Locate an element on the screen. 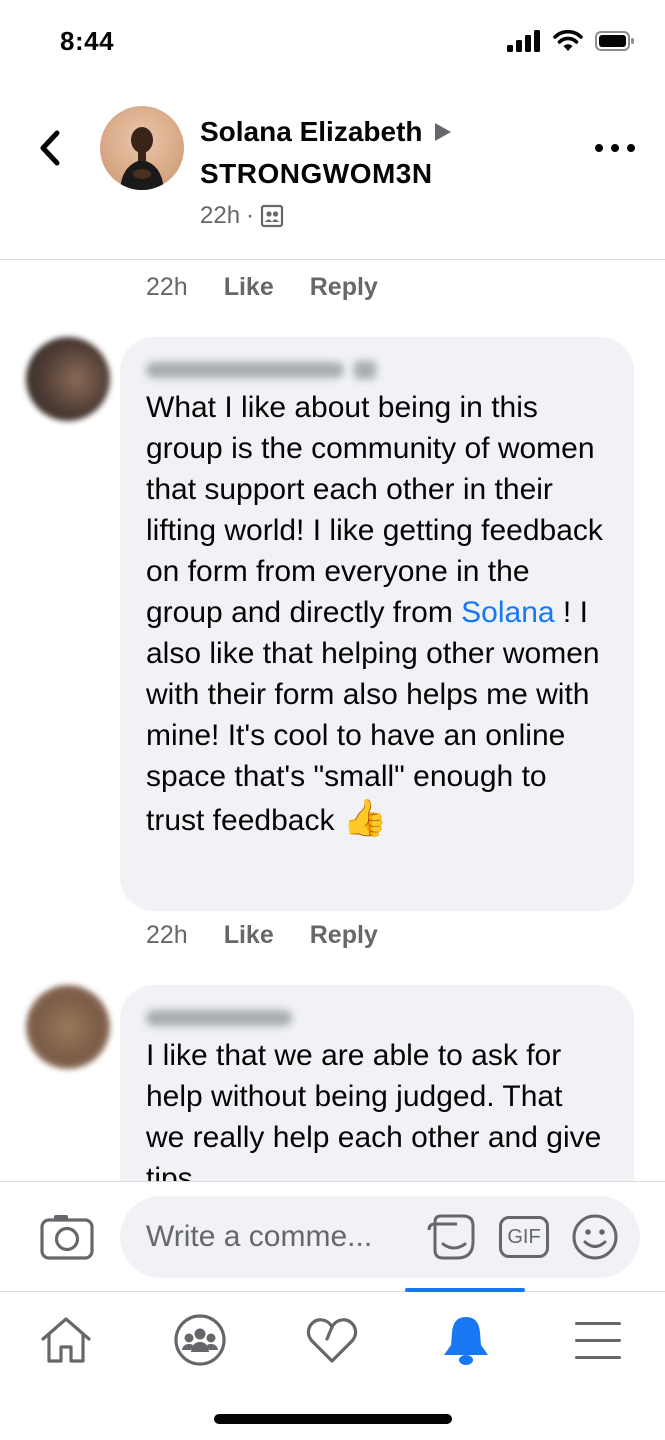  heart-icon is located at coordinates (332, 1340).